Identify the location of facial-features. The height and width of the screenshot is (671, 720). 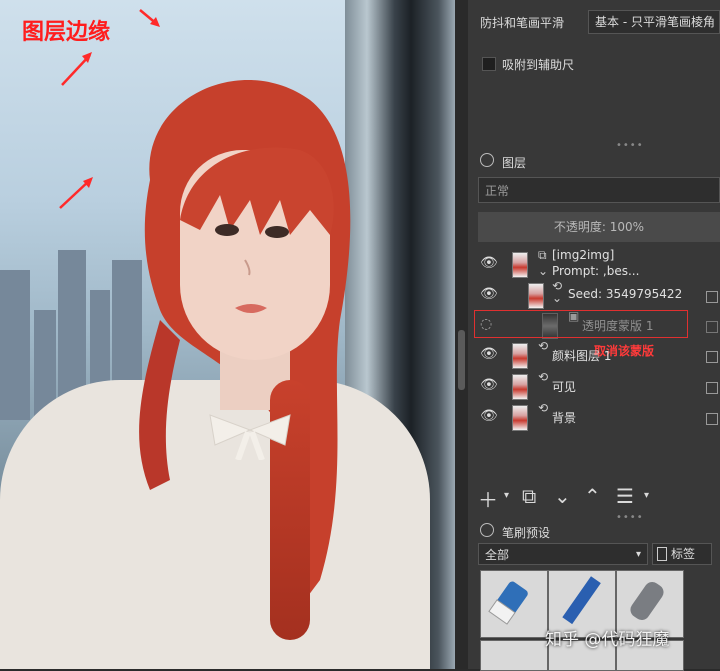
(252, 268).